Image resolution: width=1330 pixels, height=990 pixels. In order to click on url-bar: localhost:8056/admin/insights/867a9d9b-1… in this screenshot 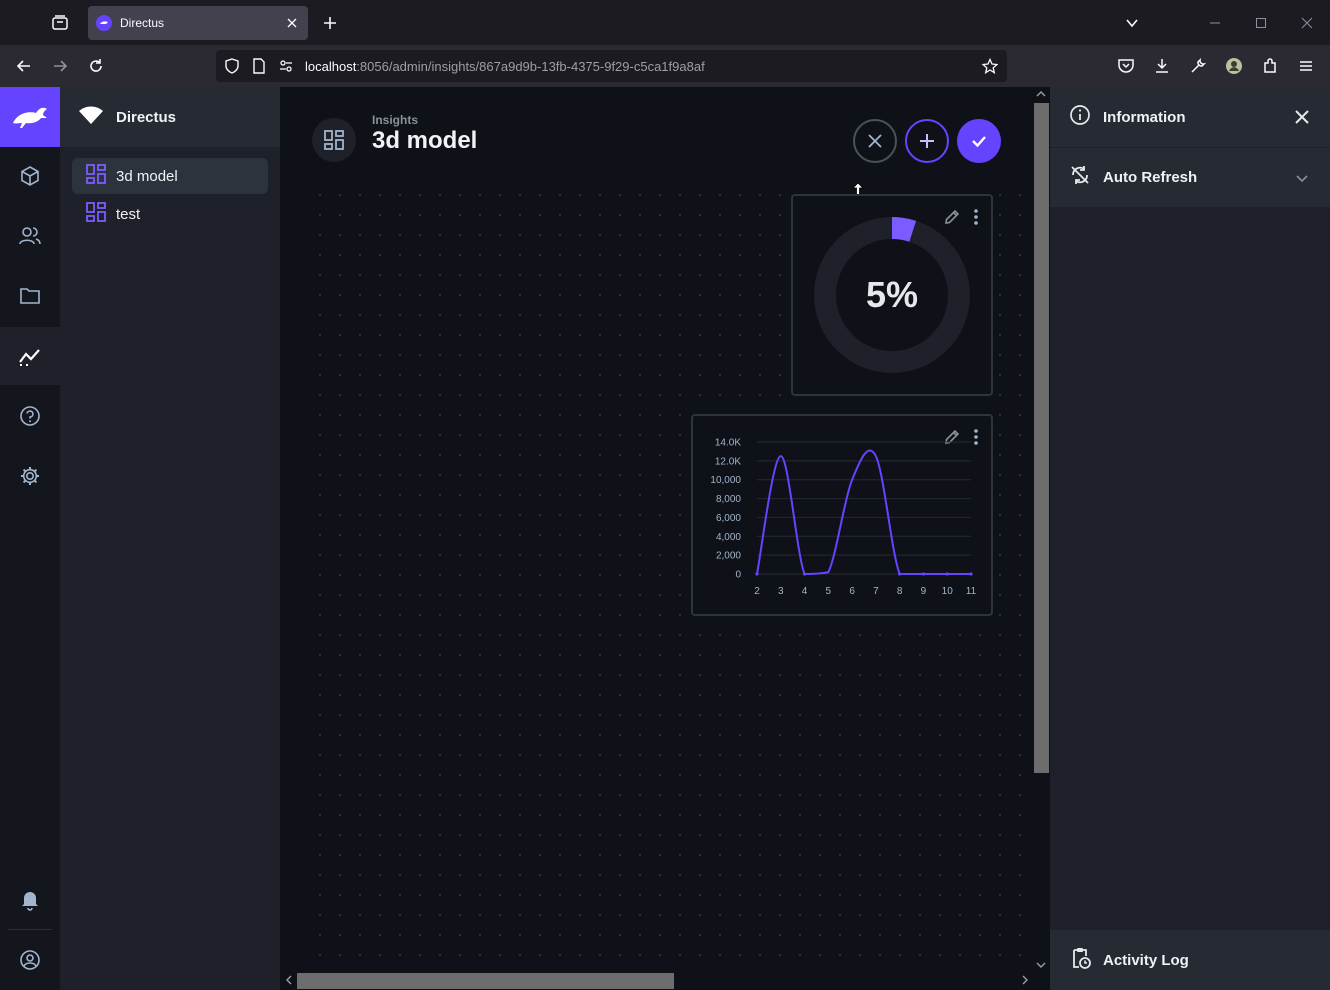, I will do `click(611, 66)`.